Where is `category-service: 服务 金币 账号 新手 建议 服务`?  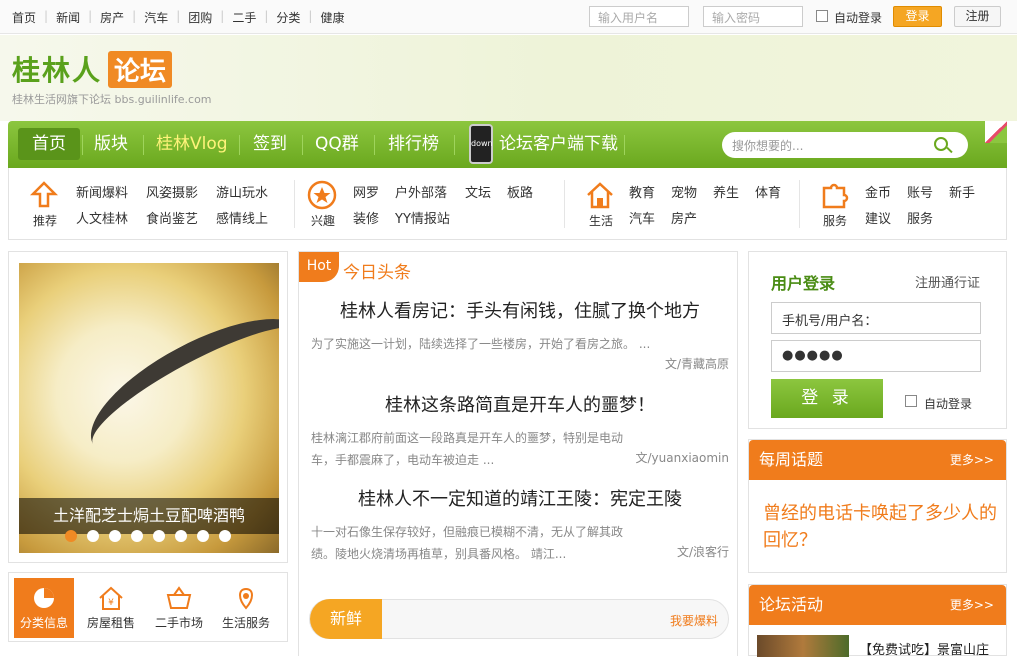 category-service: 服务 金币 账号 新手 建议 服务 is located at coordinates (904, 204).